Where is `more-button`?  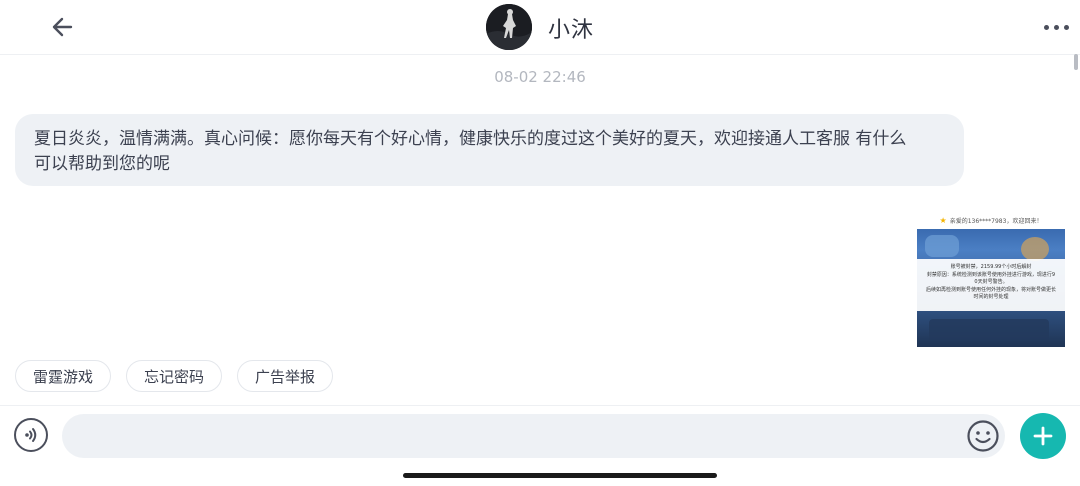 more-button is located at coordinates (1056, 27).